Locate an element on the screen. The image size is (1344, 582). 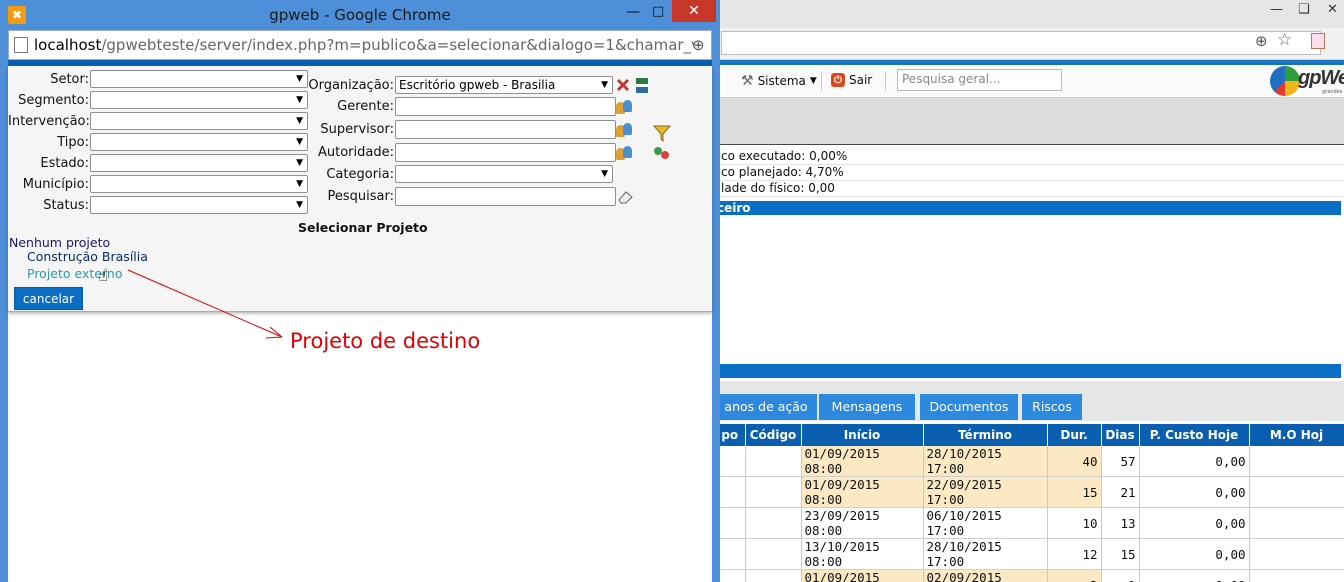
municipio-select: ▼ is located at coordinates (199, 184).